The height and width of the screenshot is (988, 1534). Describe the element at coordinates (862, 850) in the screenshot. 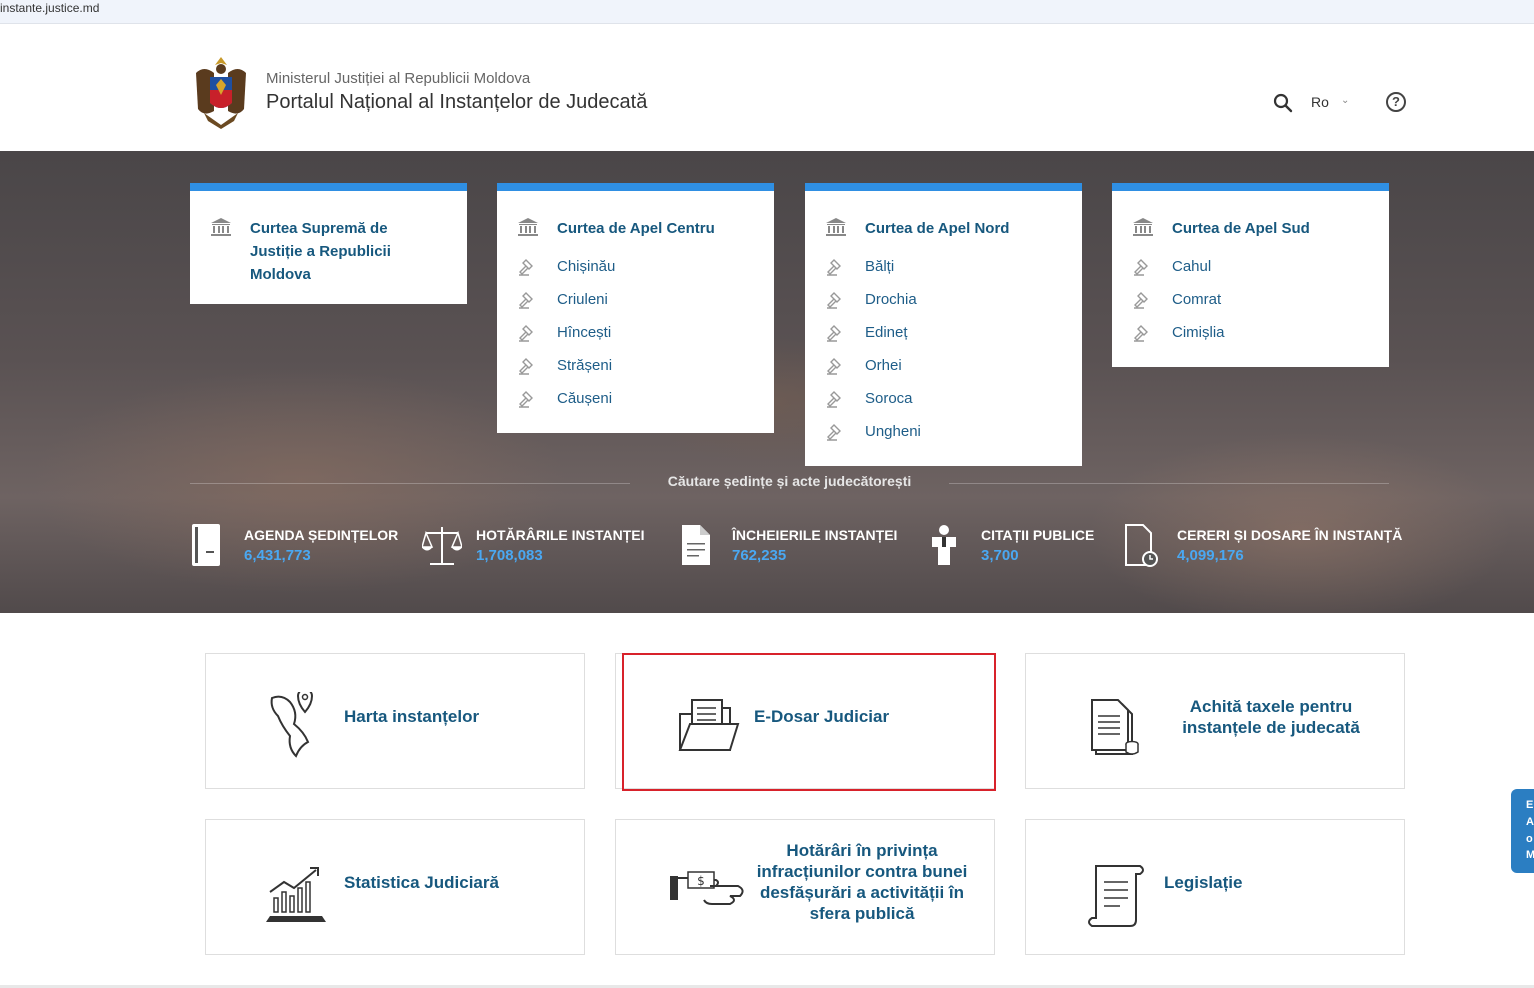

I see `tile-label-line: Hotărâri în privința` at that location.